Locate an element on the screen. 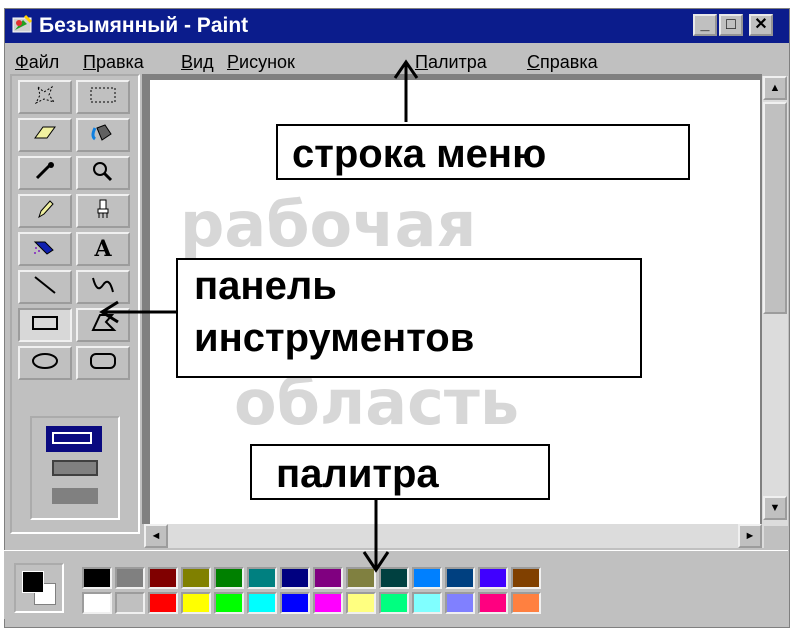  horizontal-scrollbar: ◄ ► is located at coordinates (454, 536).